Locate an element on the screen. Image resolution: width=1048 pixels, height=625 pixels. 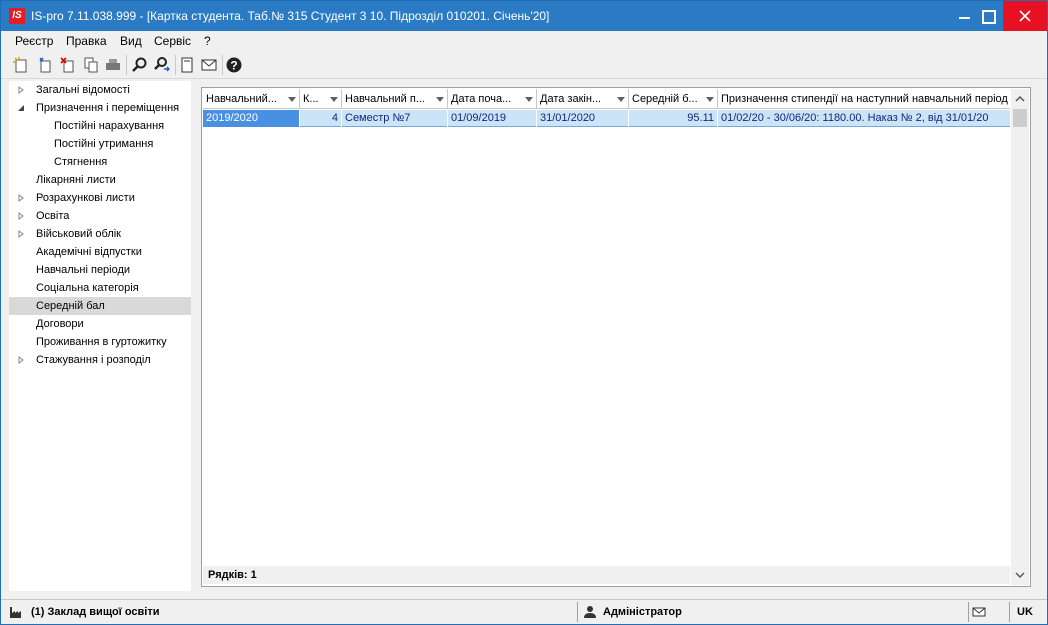
mail-icon is located at coordinates (979, 612).